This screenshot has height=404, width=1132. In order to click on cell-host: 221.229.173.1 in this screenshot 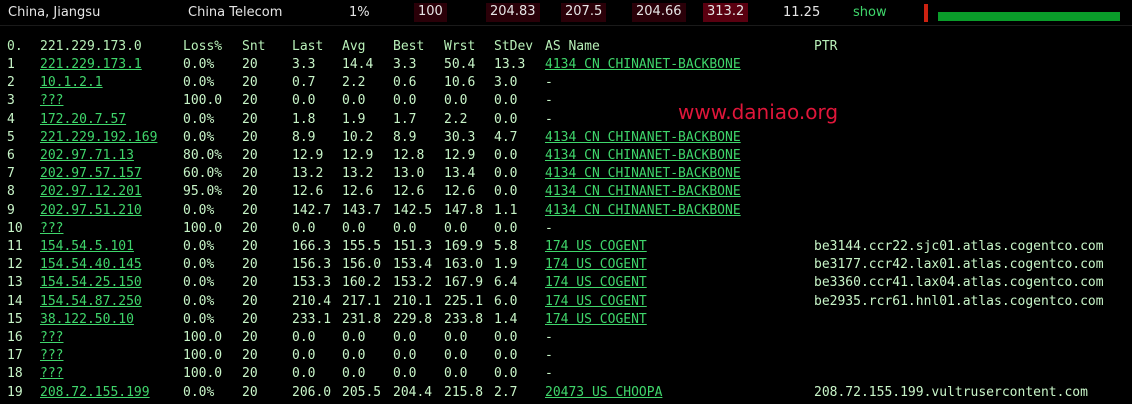, I will do `click(91, 65)`.